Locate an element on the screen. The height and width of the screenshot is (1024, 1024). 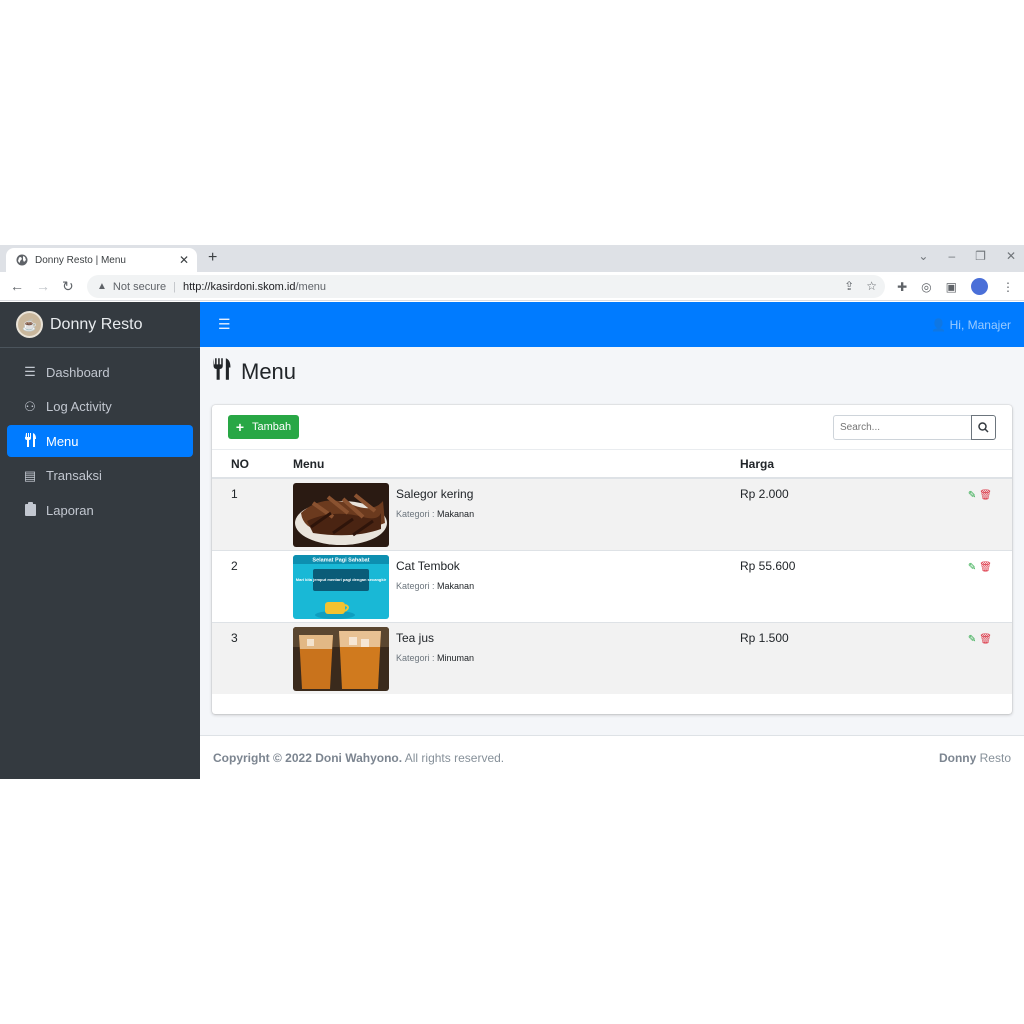
sidebar-item-label: Dashboard is located at coordinates (78, 372).